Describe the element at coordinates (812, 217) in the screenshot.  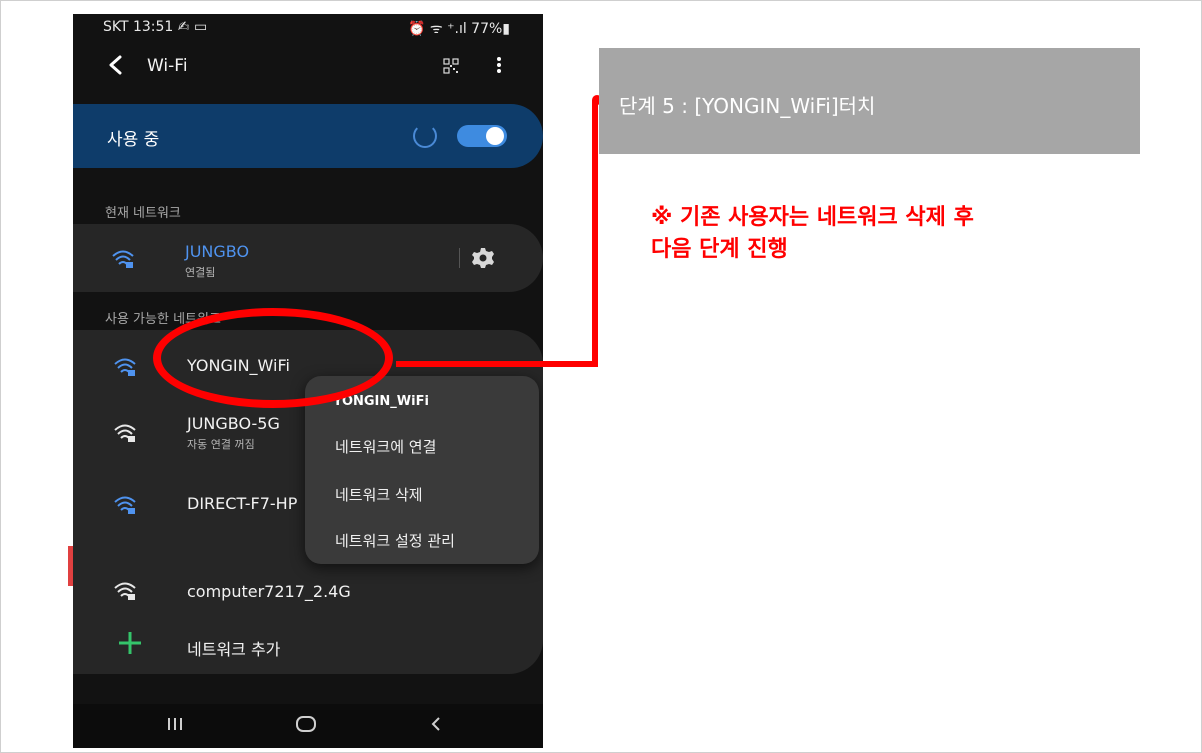
I see `notice-line-1: ※ 기존 사용자는 네트워크 삭제 후` at that location.